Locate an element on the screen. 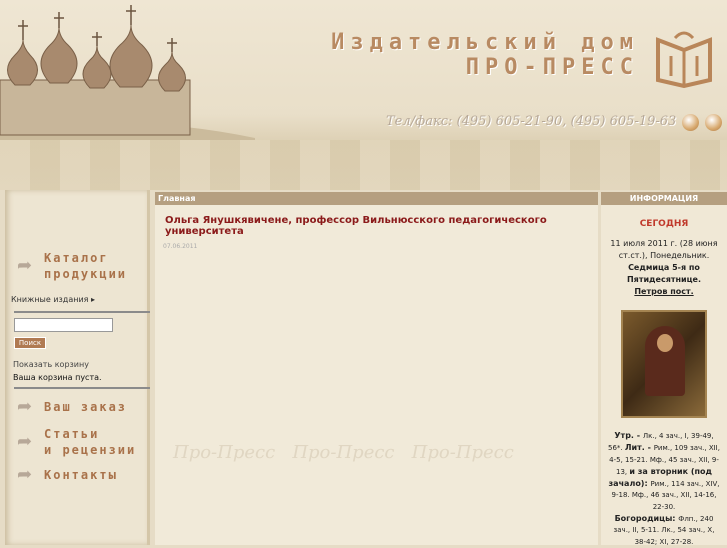 The width and height of the screenshot is (727, 548). site-name: ПРО-ПРЕСС is located at coordinates (552, 67).